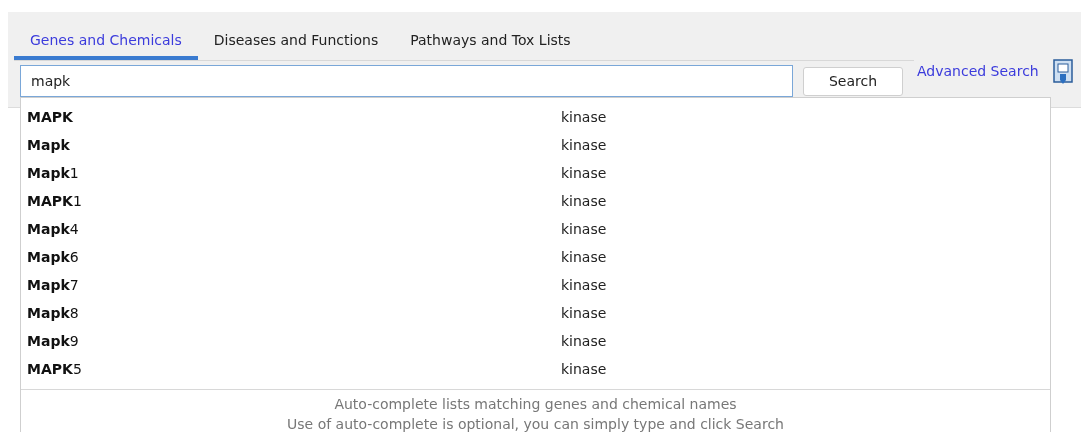 The width and height of the screenshot is (1081, 432). I want to click on suggestion-name: Mapk4, so click(294, 229).